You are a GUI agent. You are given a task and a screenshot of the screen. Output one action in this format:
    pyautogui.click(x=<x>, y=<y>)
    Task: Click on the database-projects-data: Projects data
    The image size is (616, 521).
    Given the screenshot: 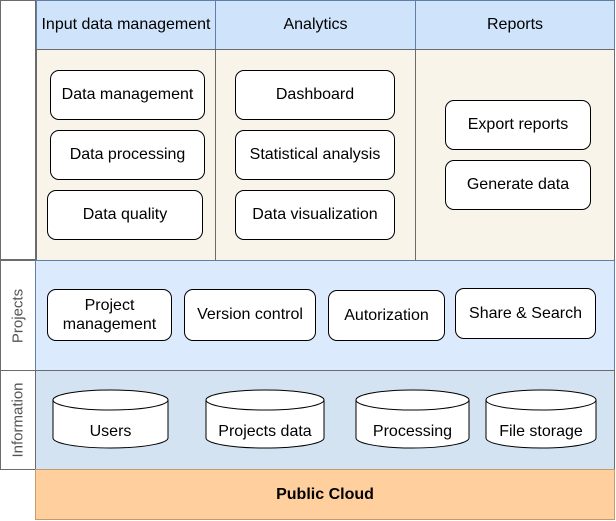 What is the action you would take?
    pyautogui.click(x=265, y=419)
    